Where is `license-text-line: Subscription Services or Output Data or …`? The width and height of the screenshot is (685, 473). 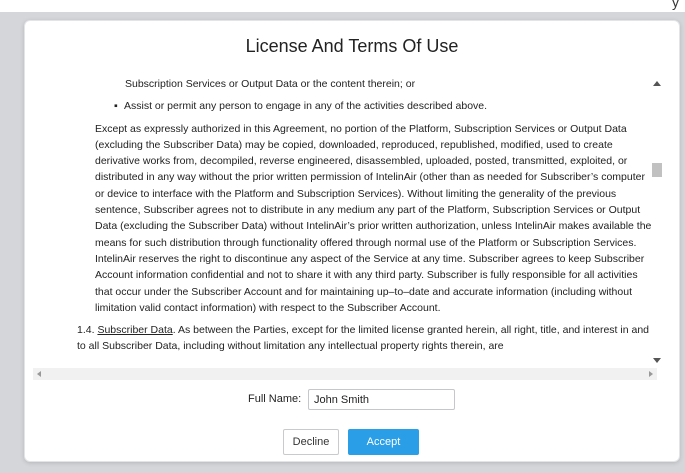 license-text-line: Subscription Services or Output Data or … is located at coordinates (270, 84).